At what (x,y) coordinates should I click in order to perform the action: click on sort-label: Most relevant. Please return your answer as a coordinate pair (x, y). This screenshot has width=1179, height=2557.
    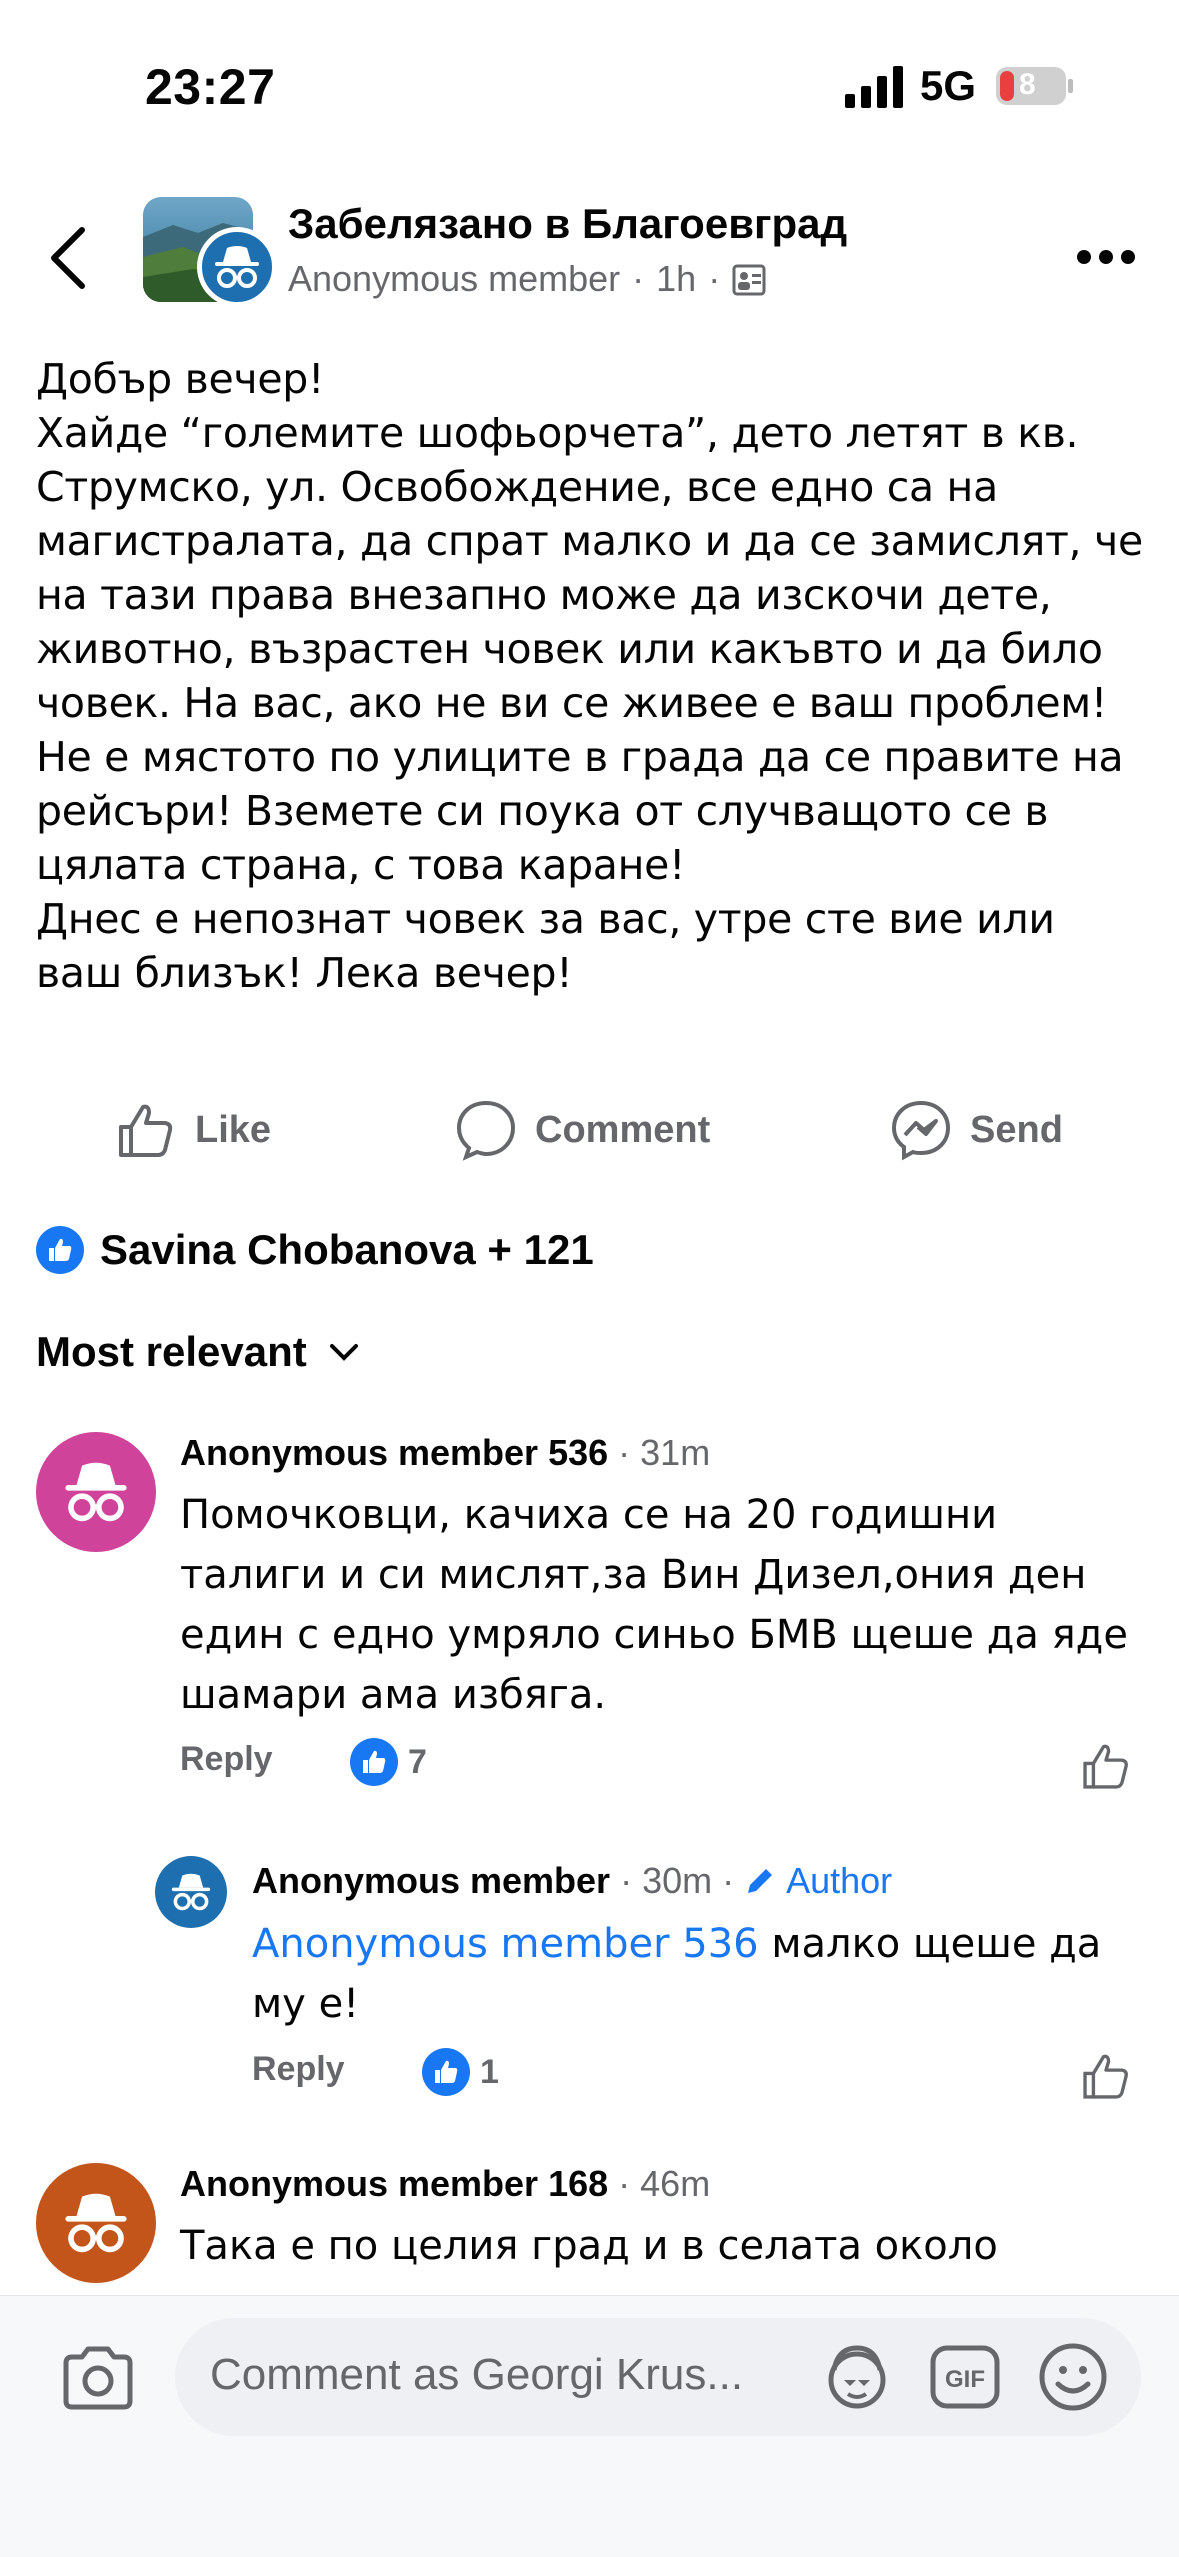
    Looking at the image, I should click on (171, 1351).